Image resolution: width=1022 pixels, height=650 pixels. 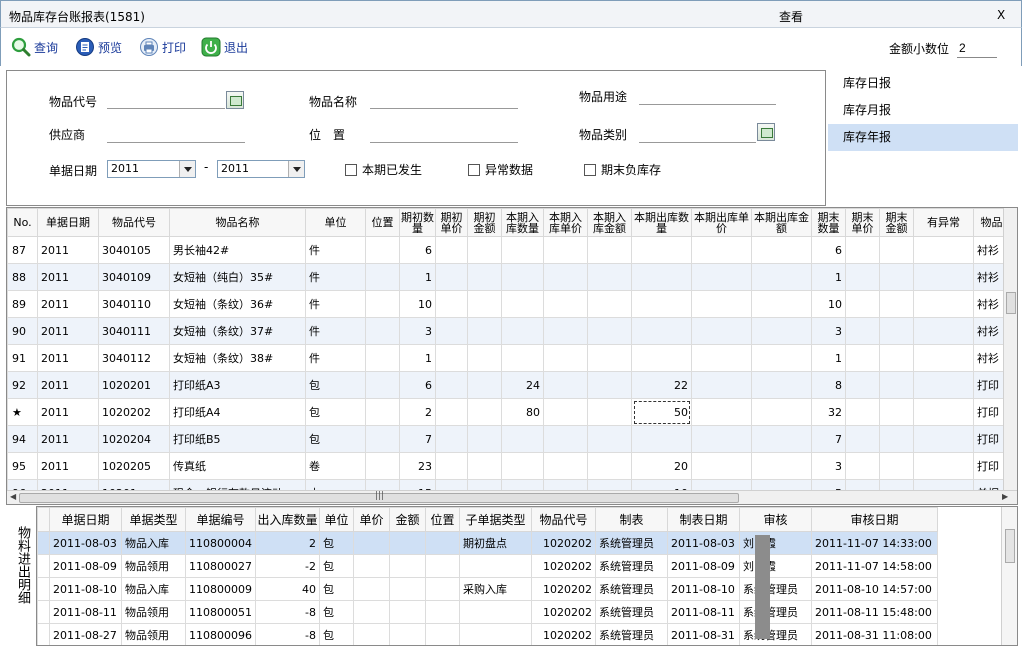 I want to click on detail-cell: 刘 霞, so click(x=775, y=543).